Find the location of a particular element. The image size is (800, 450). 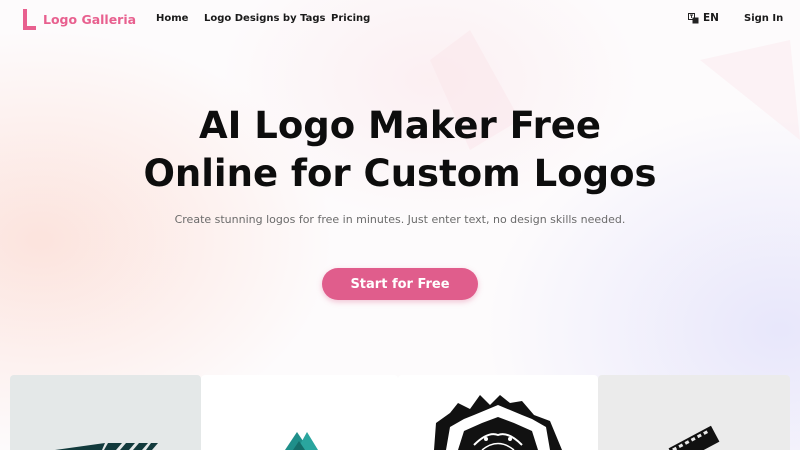

translate-icon is located at coordinates (693, 17).